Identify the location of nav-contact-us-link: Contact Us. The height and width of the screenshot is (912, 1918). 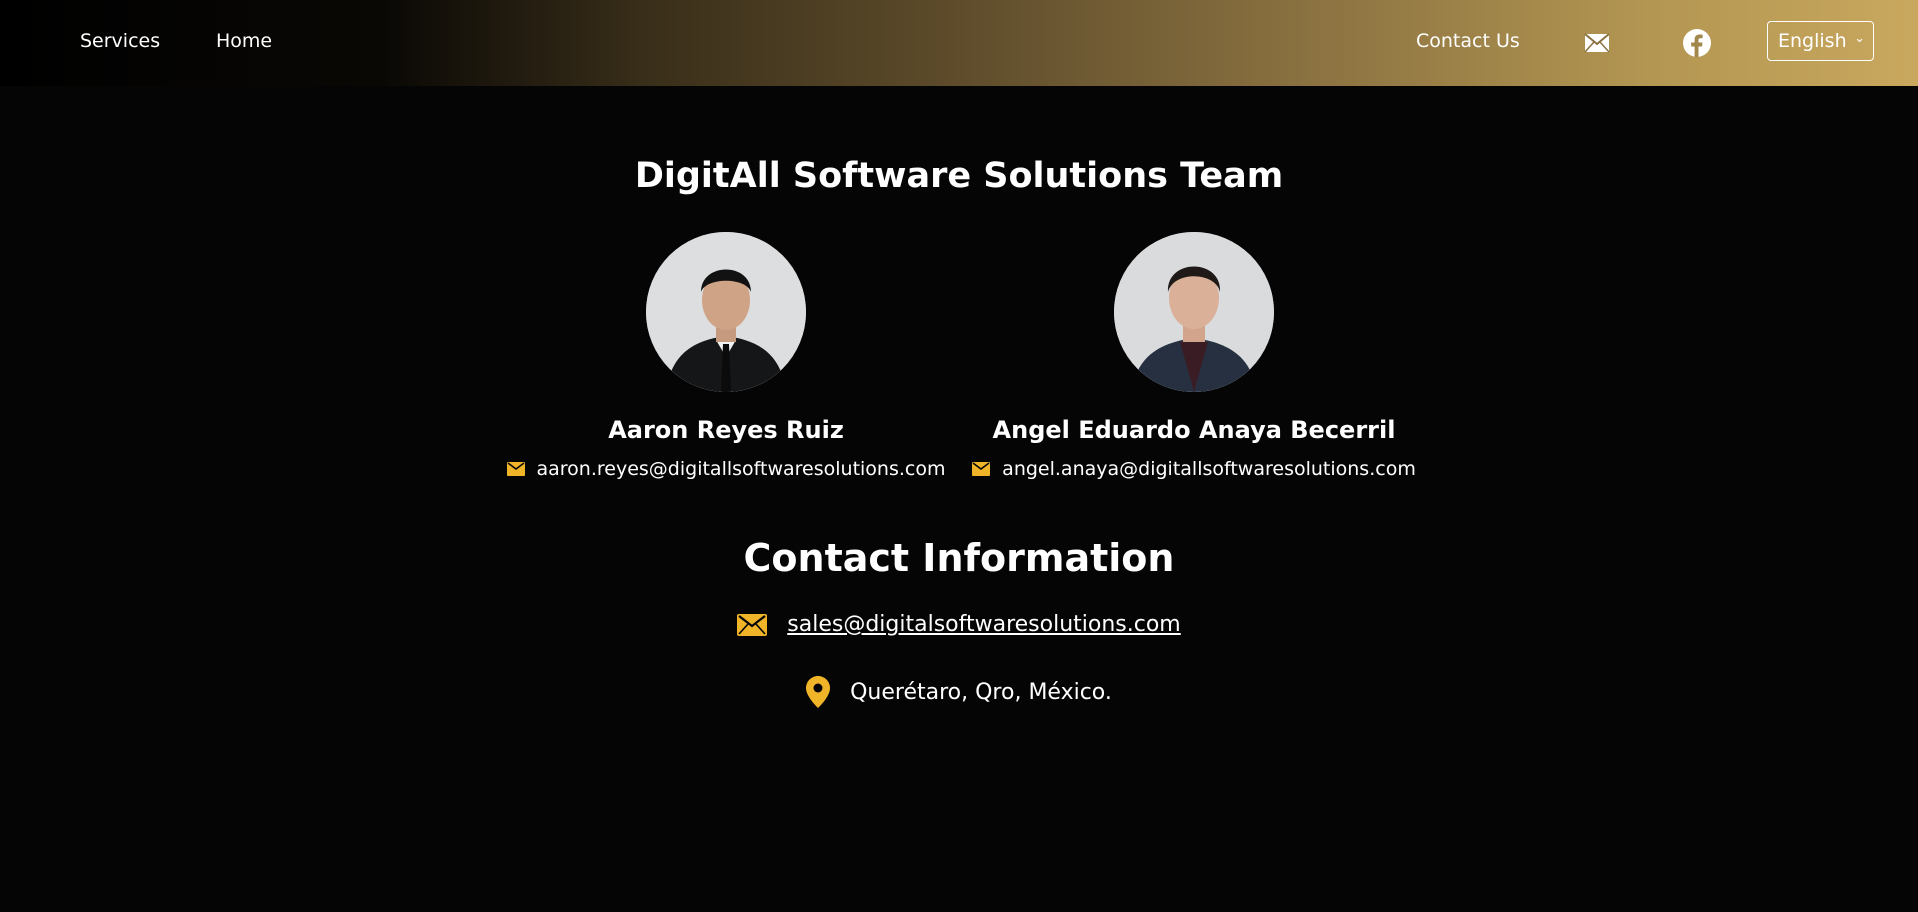
(1468, 41).